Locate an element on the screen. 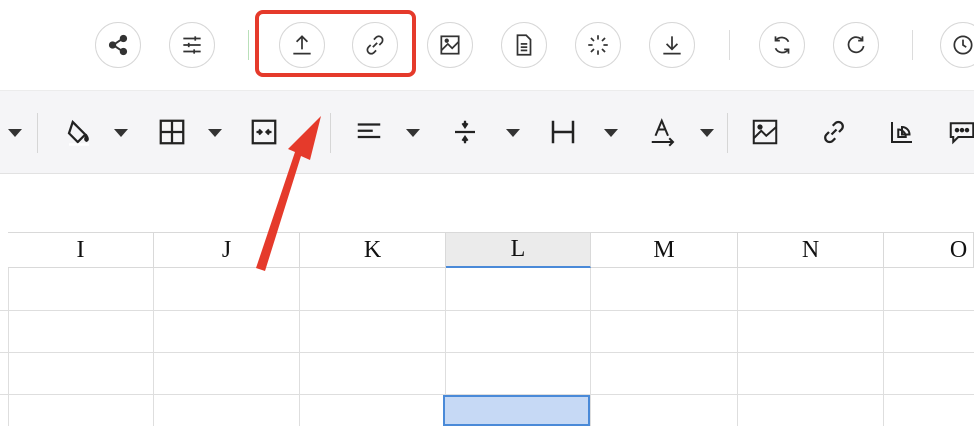 The image size is (974, 426). text-direction-icon is located at coordinates (663, 132).